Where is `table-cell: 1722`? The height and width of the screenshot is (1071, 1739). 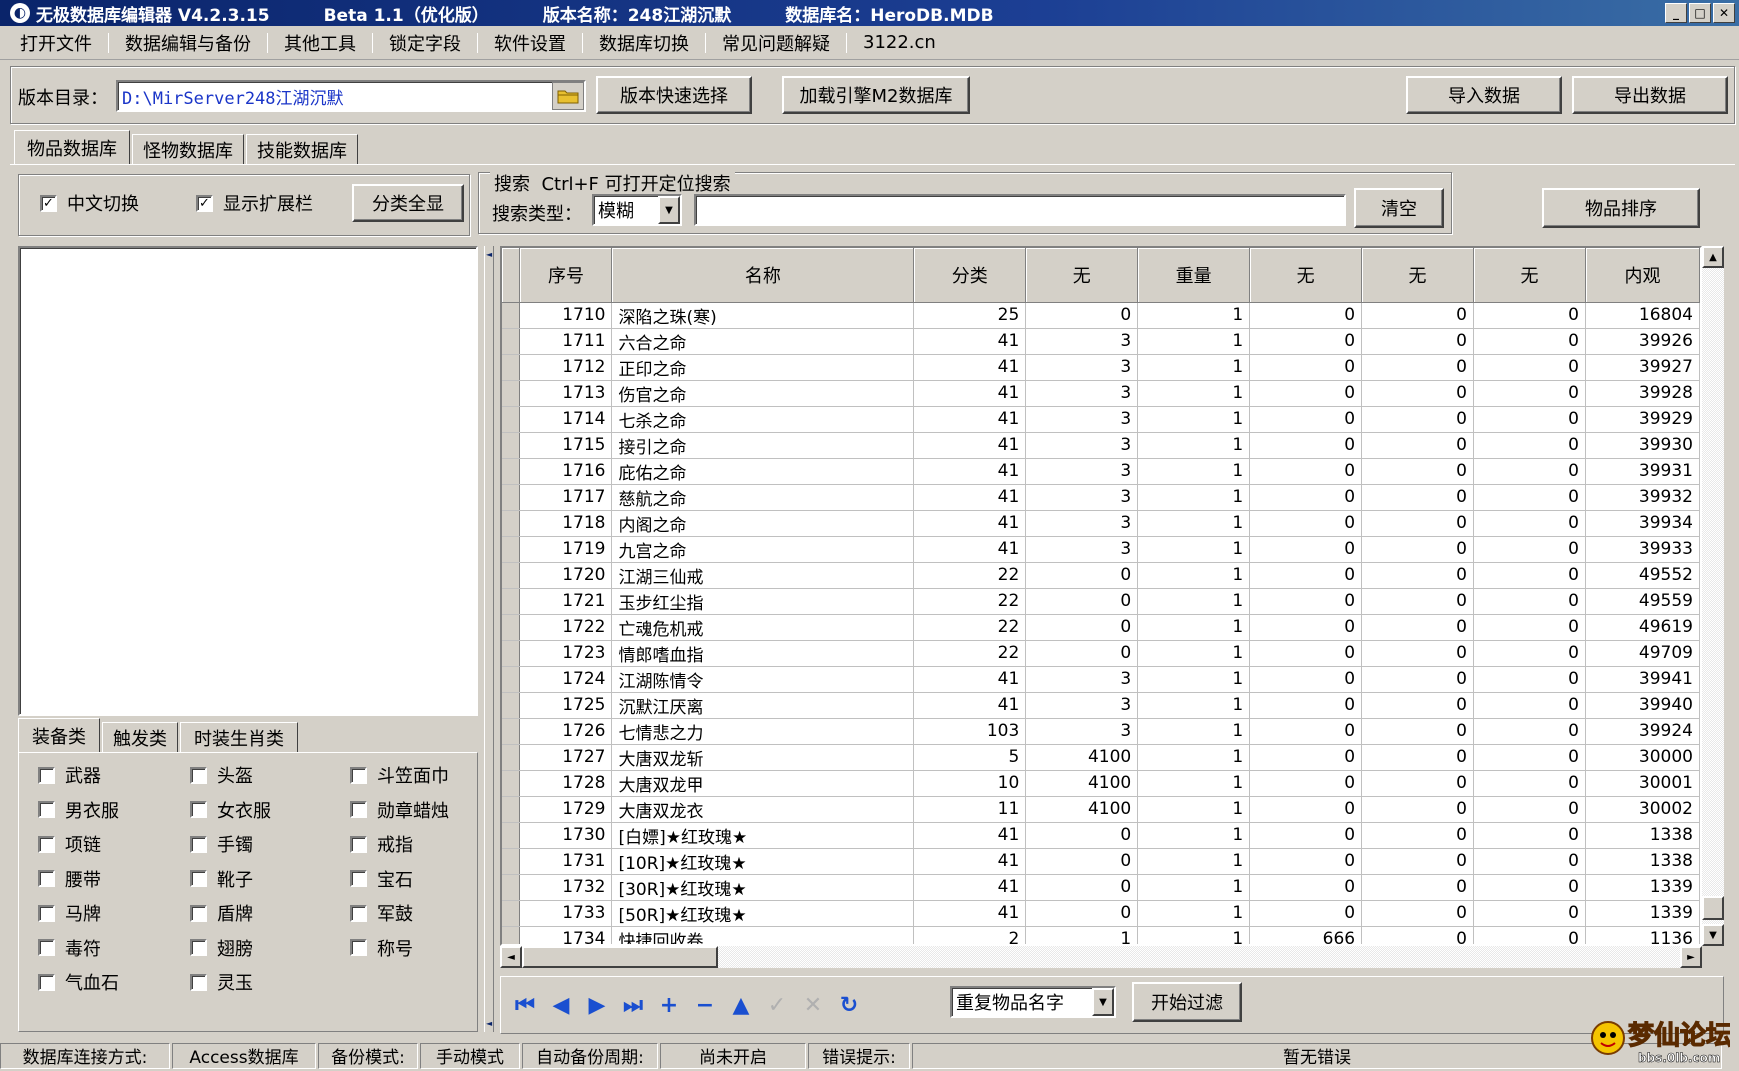
table-cell: 1722 is located at coordinates (566, 627).